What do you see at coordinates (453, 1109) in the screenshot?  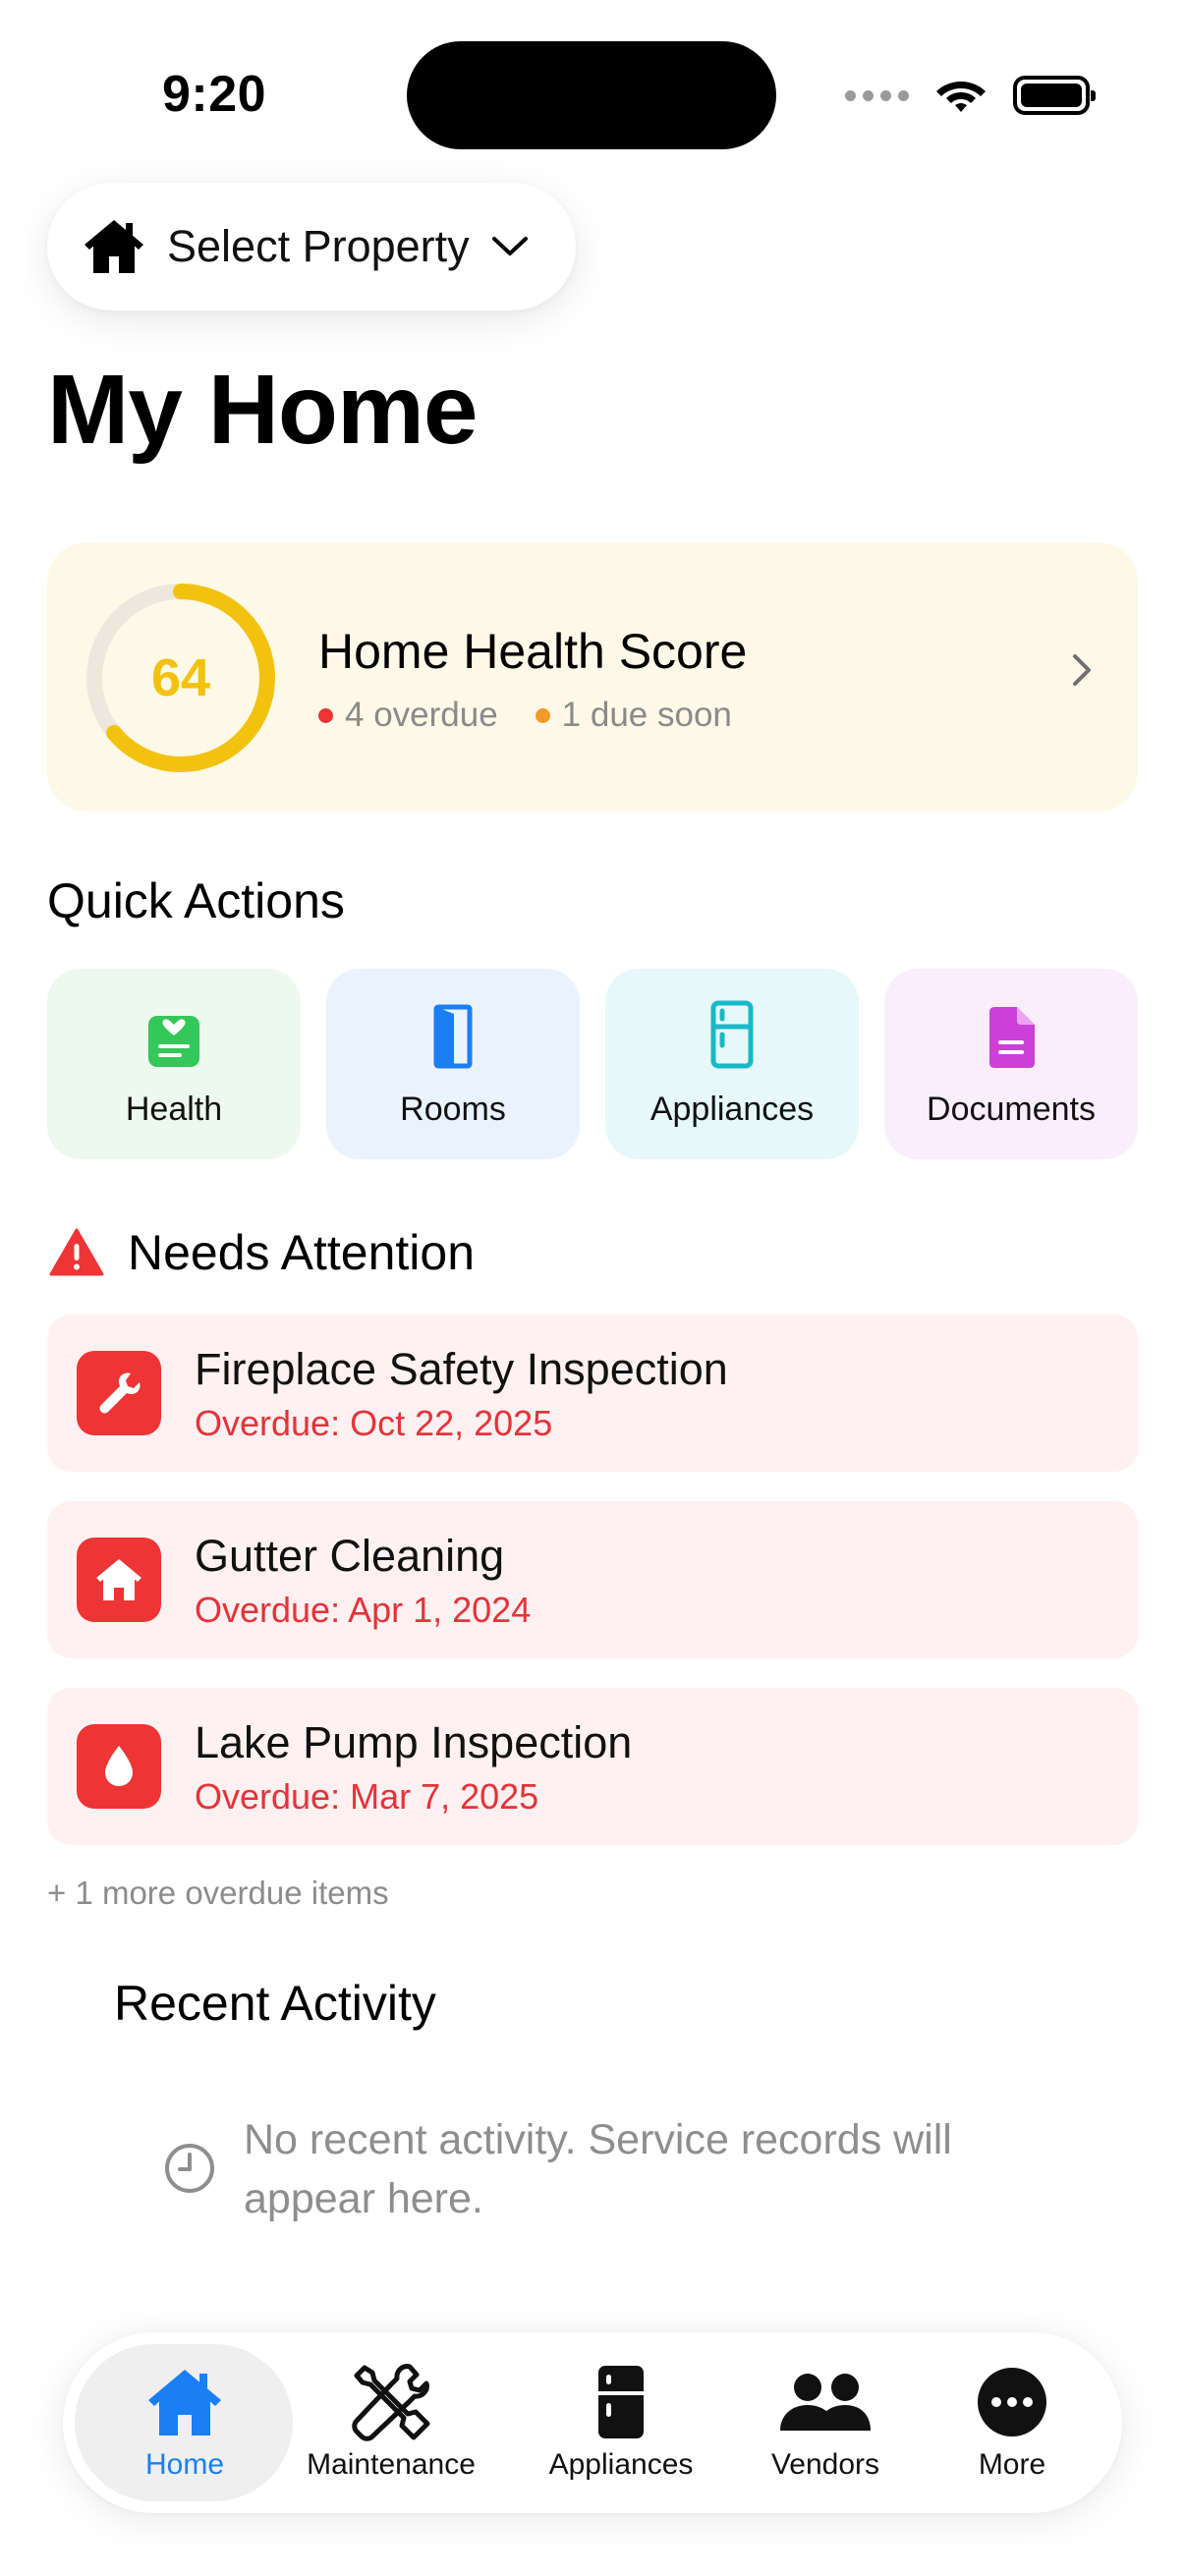 I see `quick-action-label: Rooms` at bounding box center [453, 1109].